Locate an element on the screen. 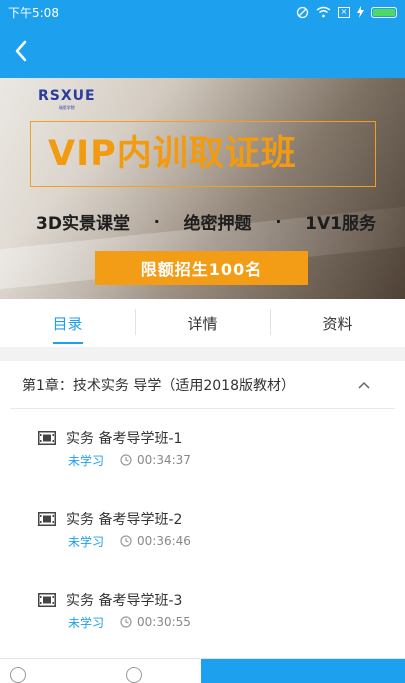 The width and height of the screenshot is (405, 683). tab-details: 详情 is located at coordinates (202, 323).